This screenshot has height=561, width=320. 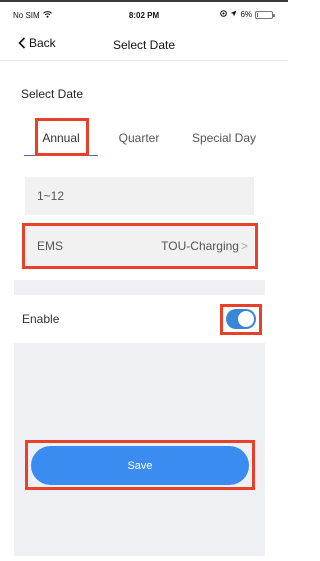 I want to click on page-title: Select Date, so click(x=144, y=45).